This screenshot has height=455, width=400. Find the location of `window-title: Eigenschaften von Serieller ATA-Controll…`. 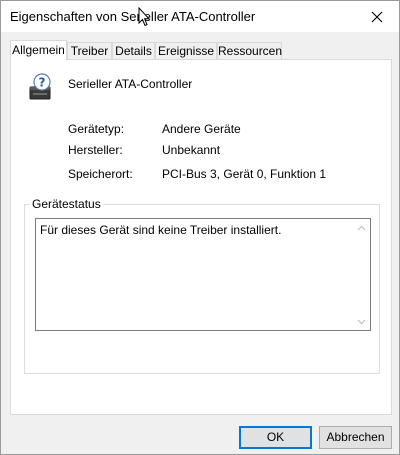

window-title: Eigenschaften von Serieller ATA-Controll… is located at coordinates (133, 16).